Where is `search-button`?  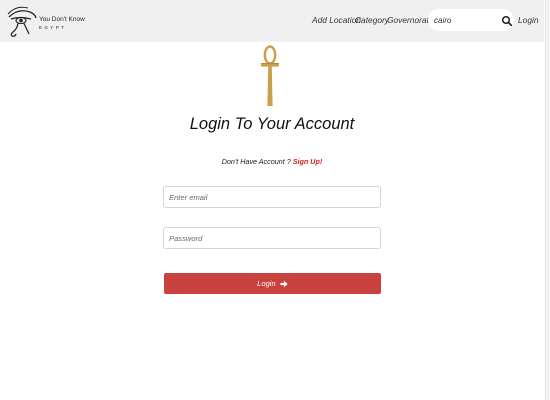 search-button is located at coordinates (507, 20).